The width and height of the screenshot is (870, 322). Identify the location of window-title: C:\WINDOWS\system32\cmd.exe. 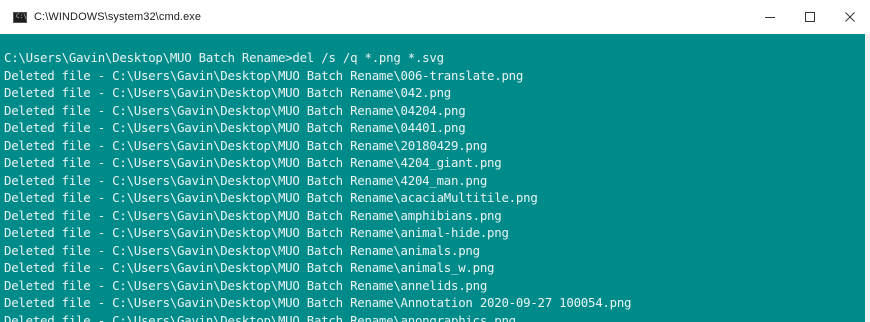
(118, 17).